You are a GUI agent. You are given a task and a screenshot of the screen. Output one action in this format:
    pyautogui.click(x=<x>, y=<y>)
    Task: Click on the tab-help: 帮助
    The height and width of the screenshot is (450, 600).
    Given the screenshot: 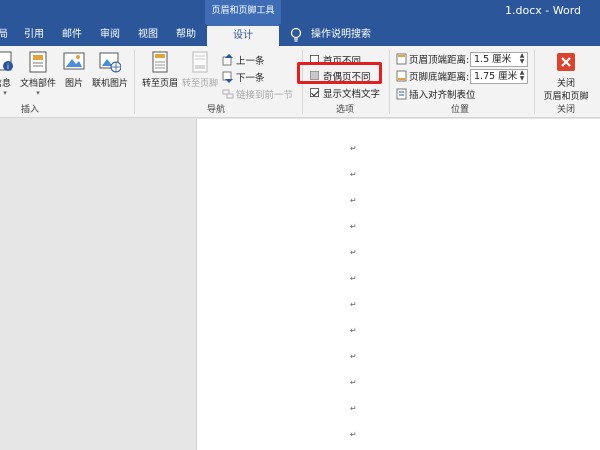 What is the action you would take?
    pyautogui.click(x=186, y=35)
    